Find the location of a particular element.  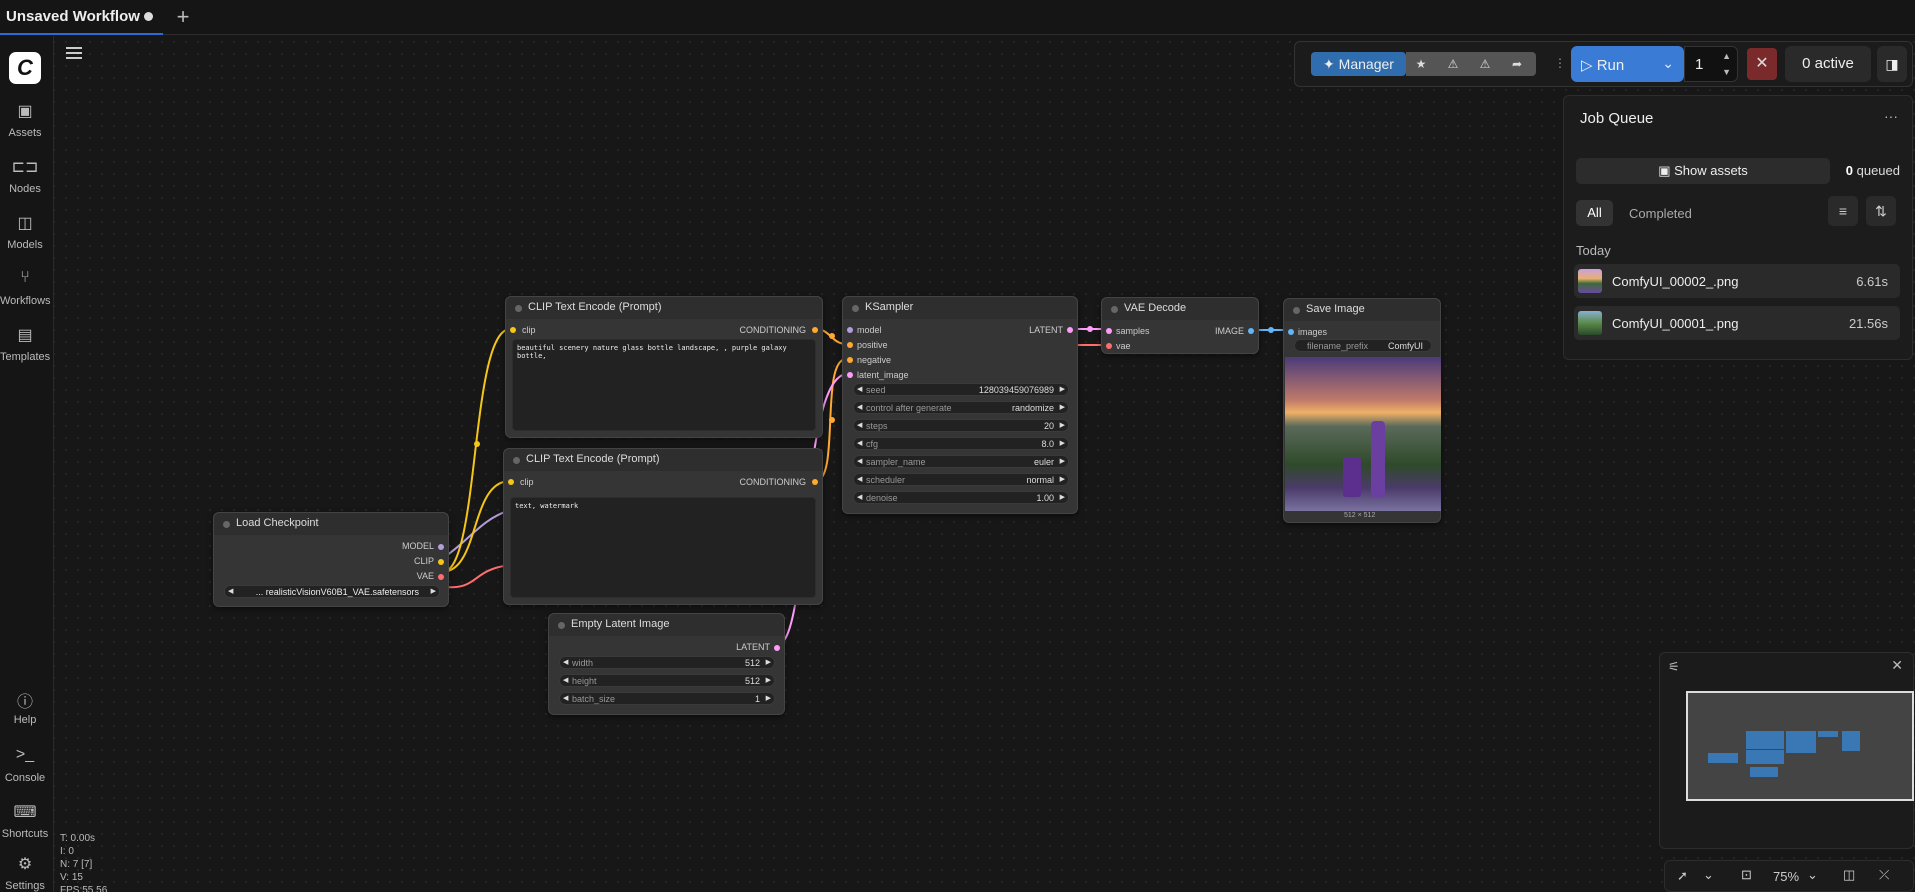

input-slot-samples is located at coordinates (1109, 331).